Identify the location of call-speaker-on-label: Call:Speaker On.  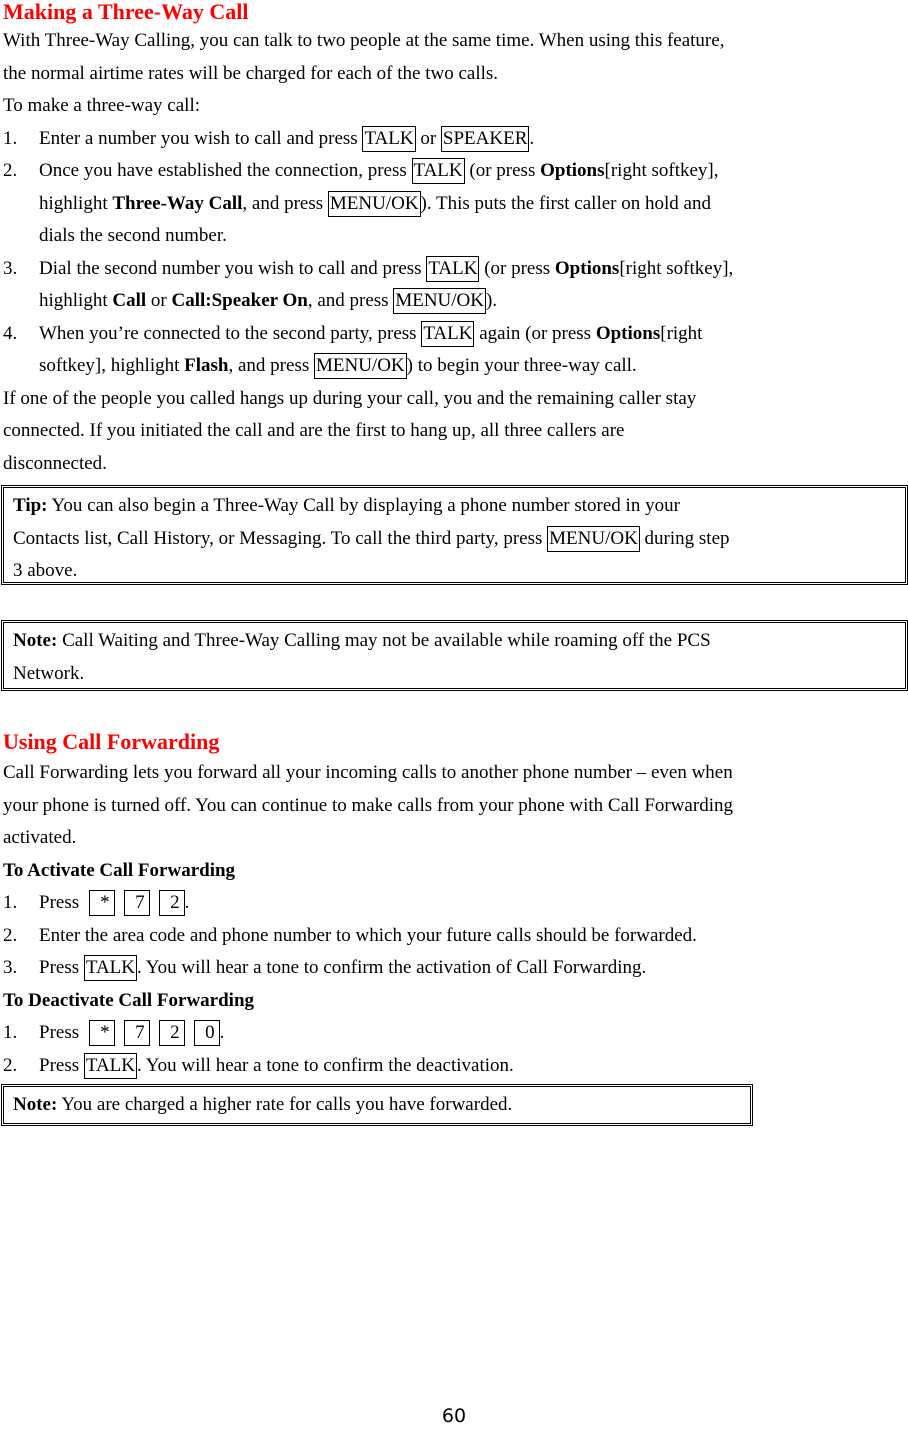
(239, 300).